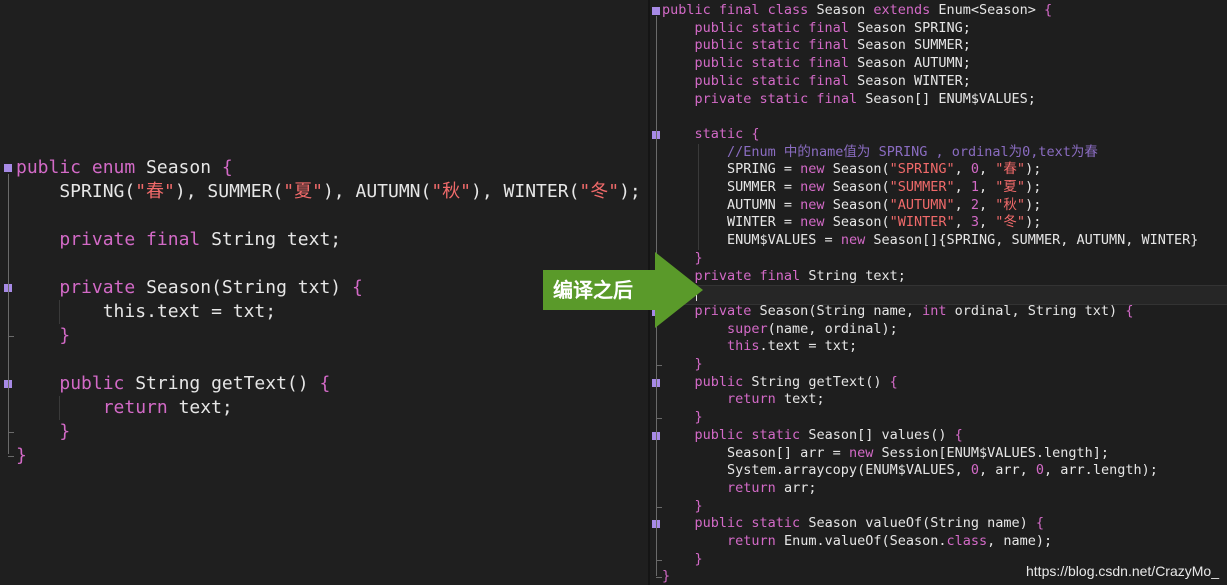 This screenshot has width=1227, height=585. Describe the element at coordinates (1040, 310) in the screenshot. I see `code-token: ordinal, String txt)` at that location.